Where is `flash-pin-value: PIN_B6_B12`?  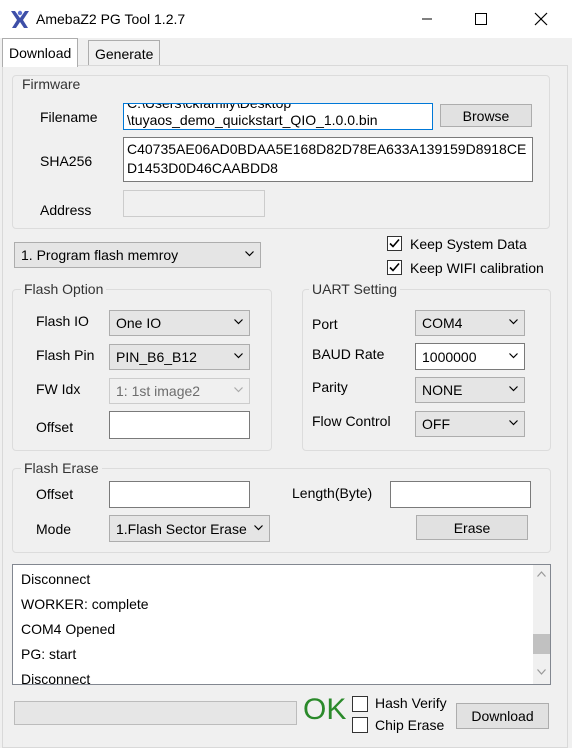
flash-pin-value: PIN_B6_B12 is located at coordinates (156, 357).